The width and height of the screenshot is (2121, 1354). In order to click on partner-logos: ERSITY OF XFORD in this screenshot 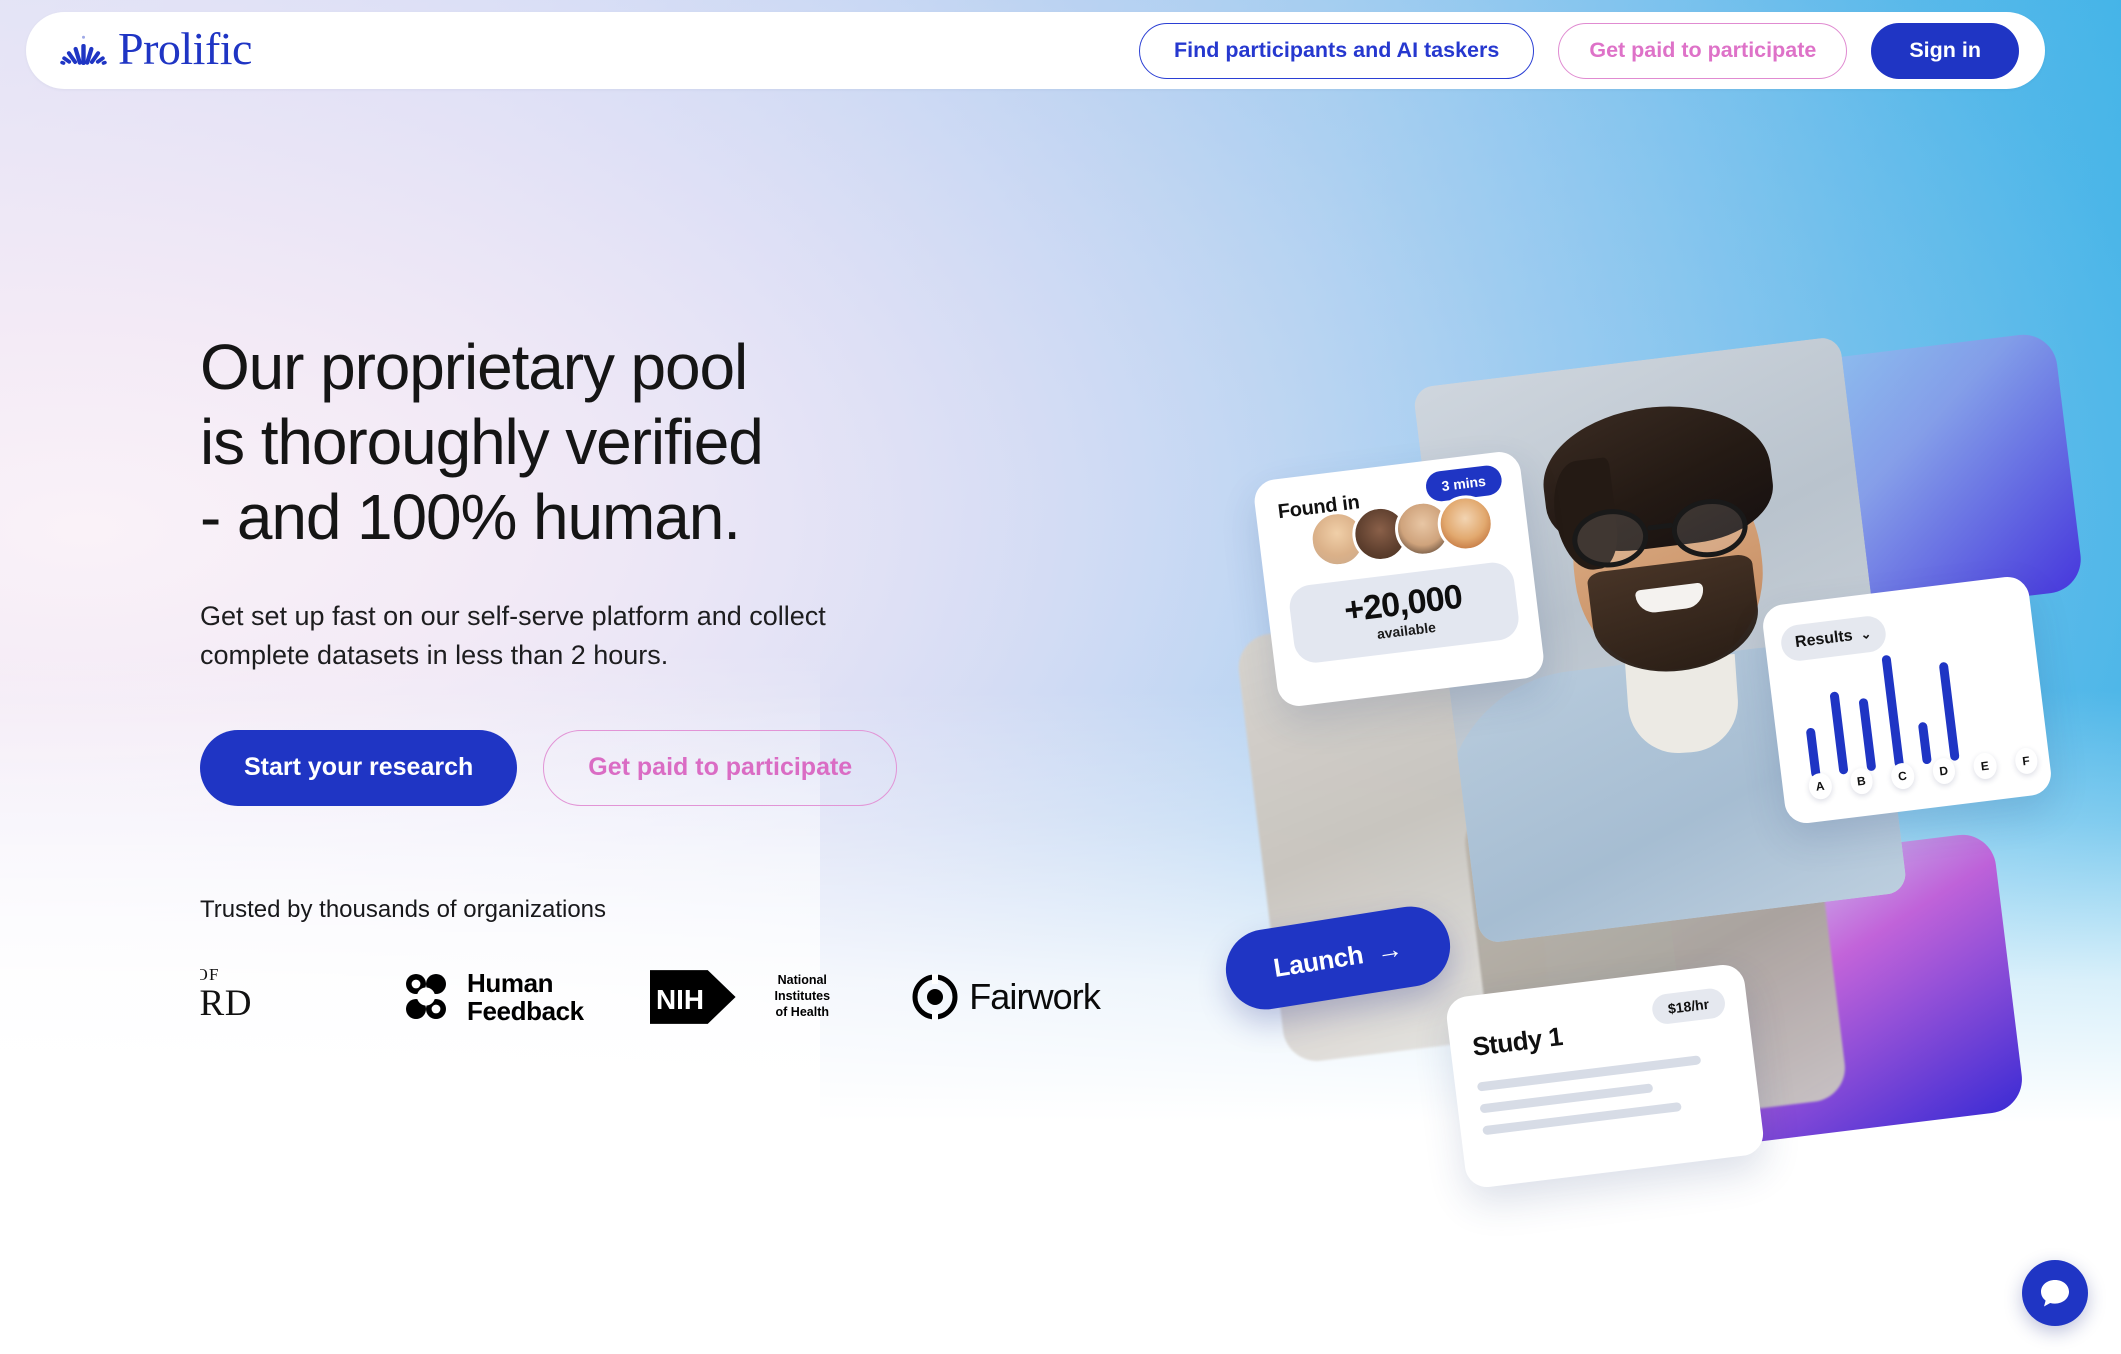, I will do `click(650, 997)`.